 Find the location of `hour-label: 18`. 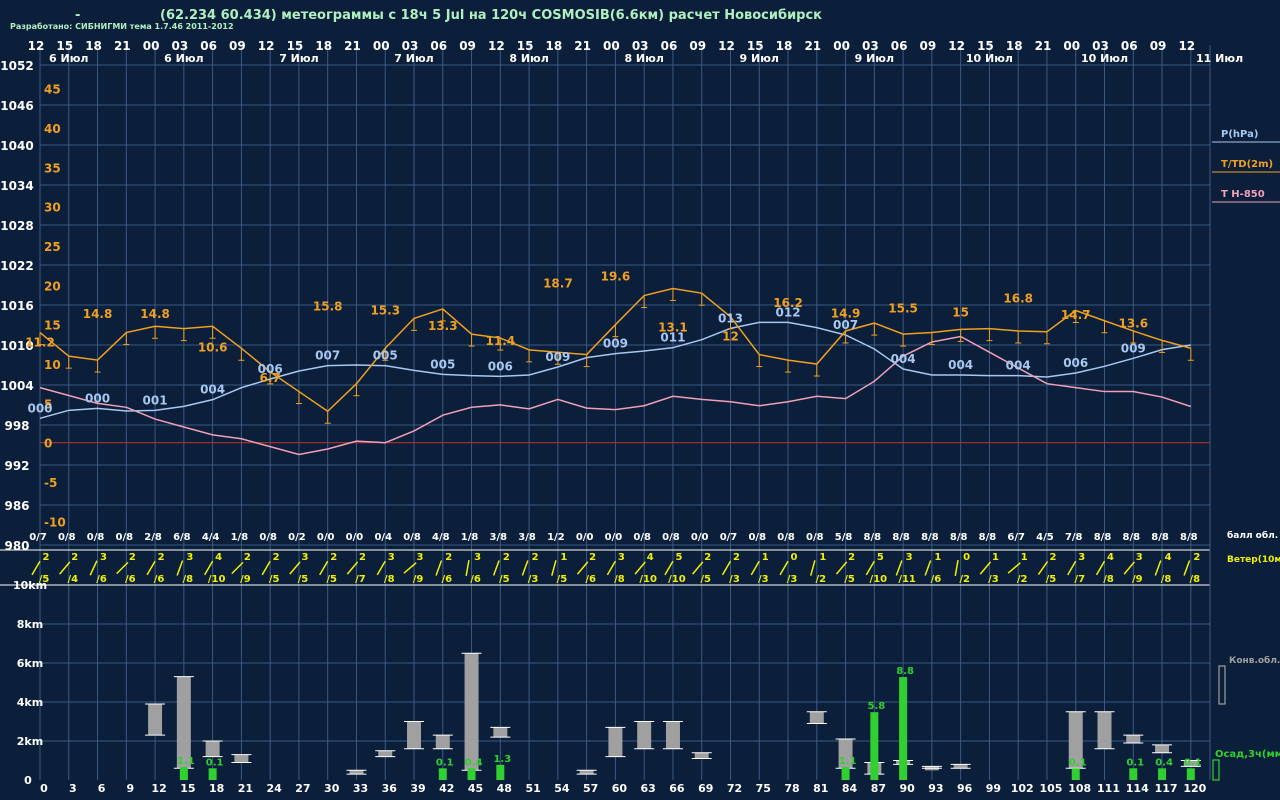

hour-label: 18 is located at coordinates (1014, 46).